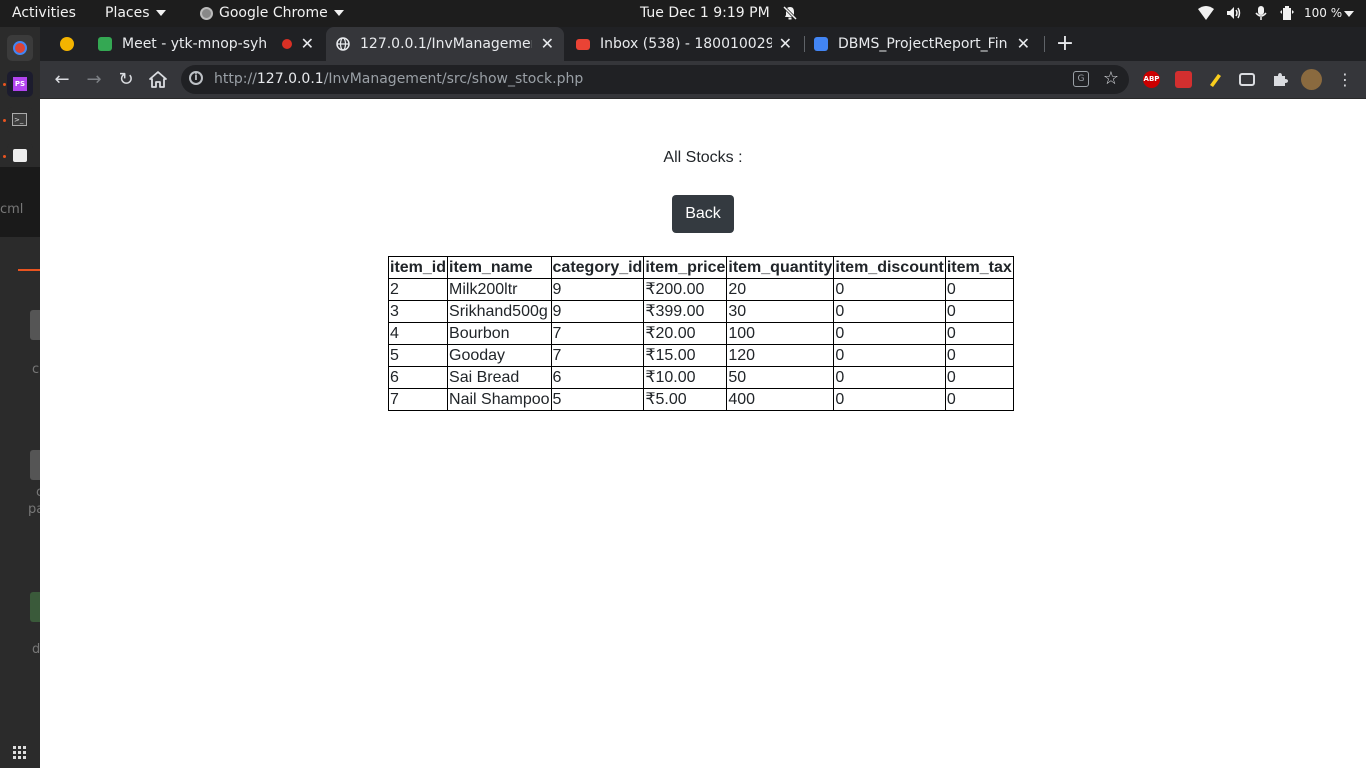 The image size is (1366, 768). Describe the element at coordinates (597, 333) in the screenshot. I see `cell-category-id: 7` at that location.